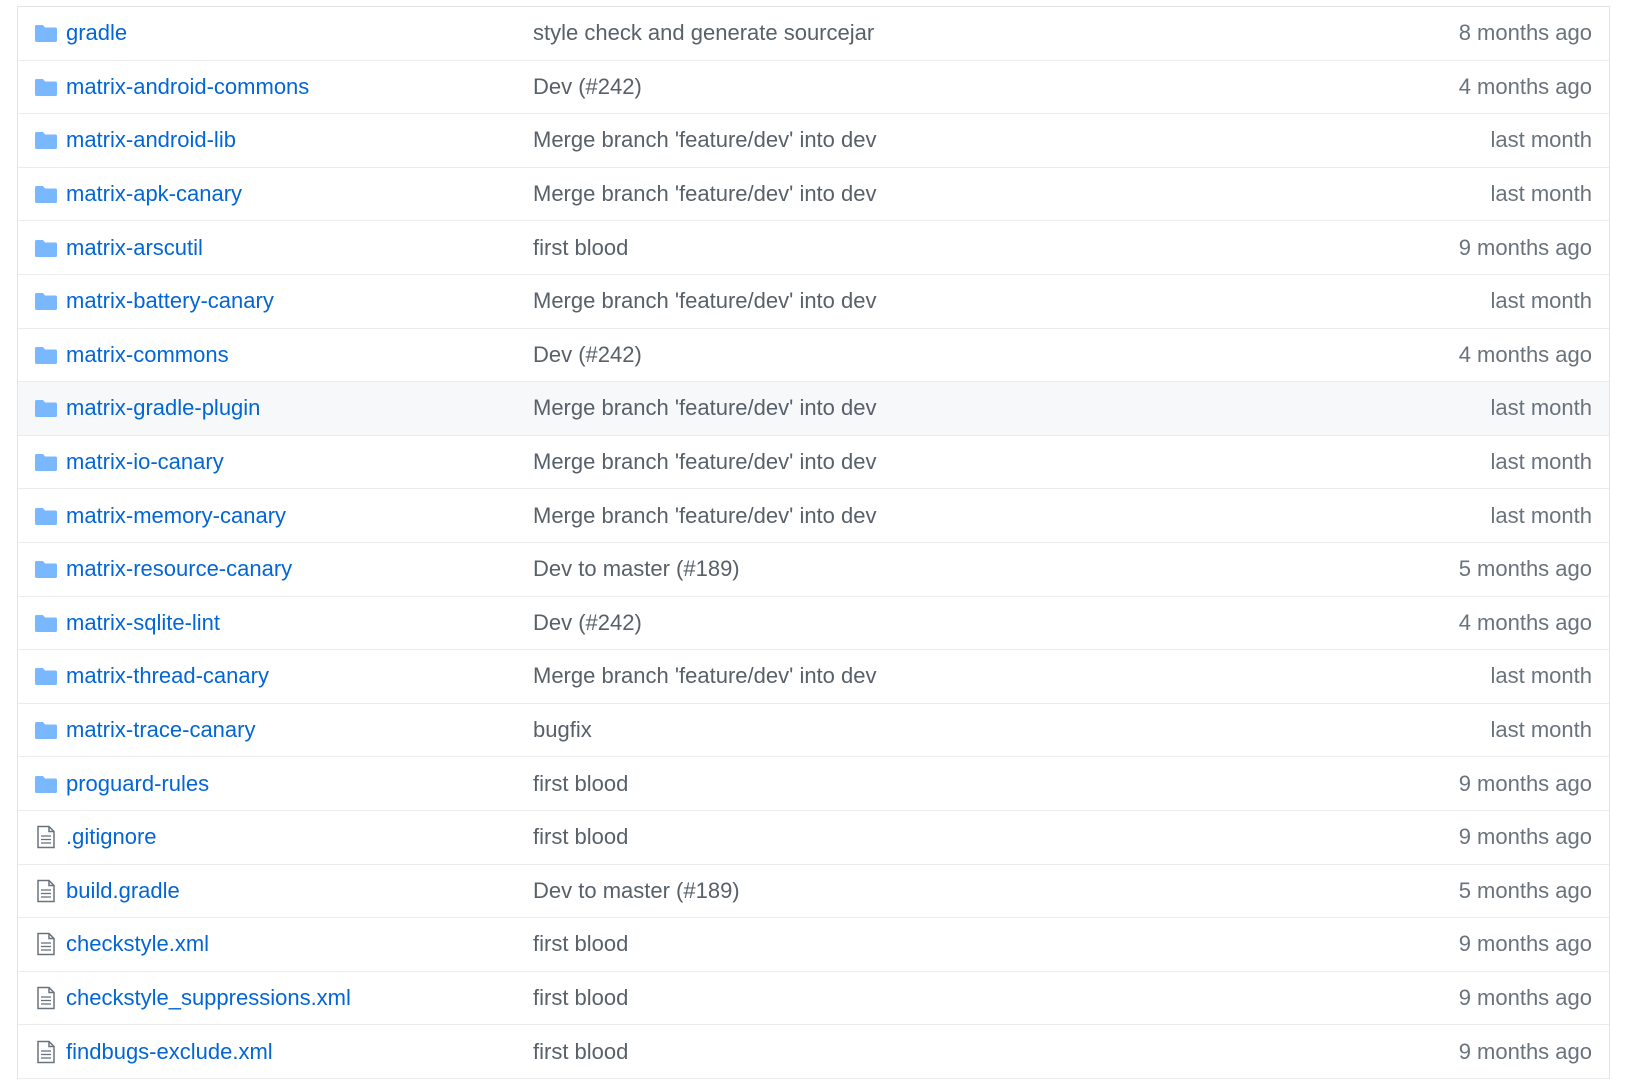  I want to click on file-row: matrix-commons Dev (#242) 4 months ago, so click(813, 356).